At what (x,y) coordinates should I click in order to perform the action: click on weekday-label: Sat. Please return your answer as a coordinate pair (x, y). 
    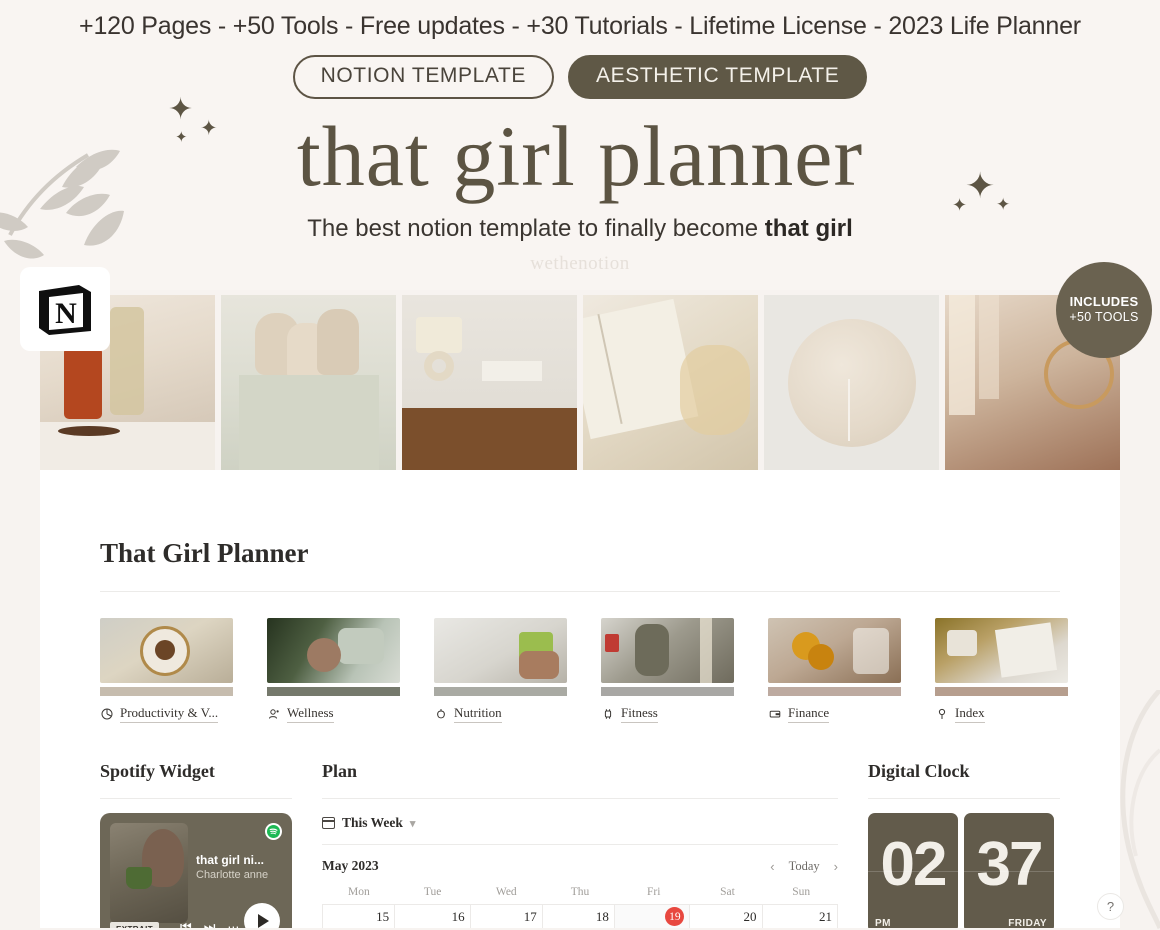
    Looking at the image, I should click on (727, 892).